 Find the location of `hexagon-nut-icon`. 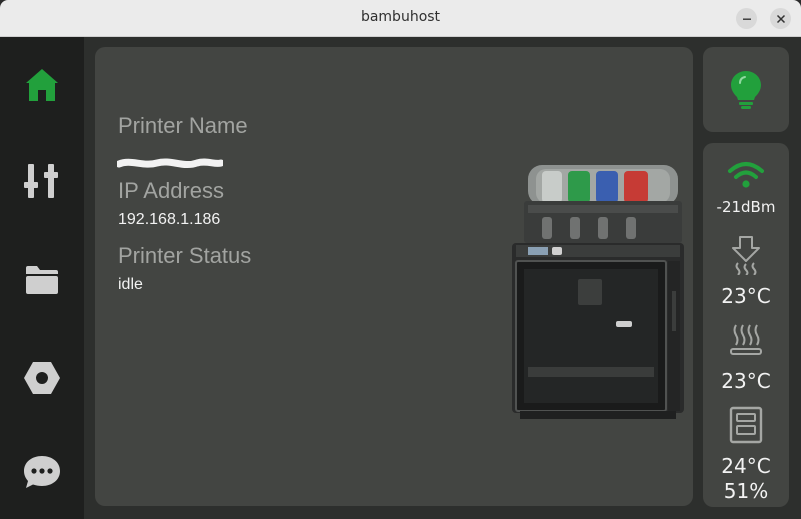

hexagon-nut-icon is located at coordinates (42, 378).